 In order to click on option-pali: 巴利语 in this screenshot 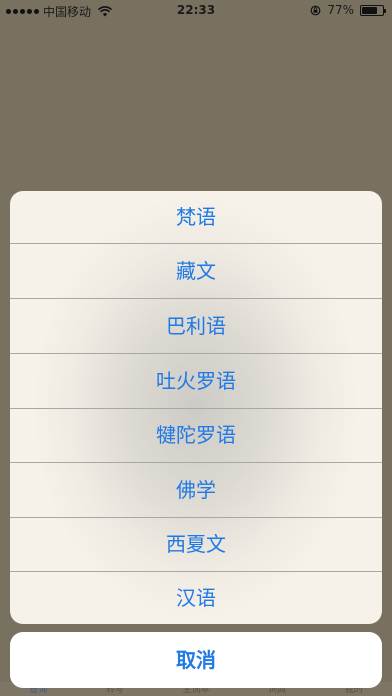, I will do `click(196, 326)`.